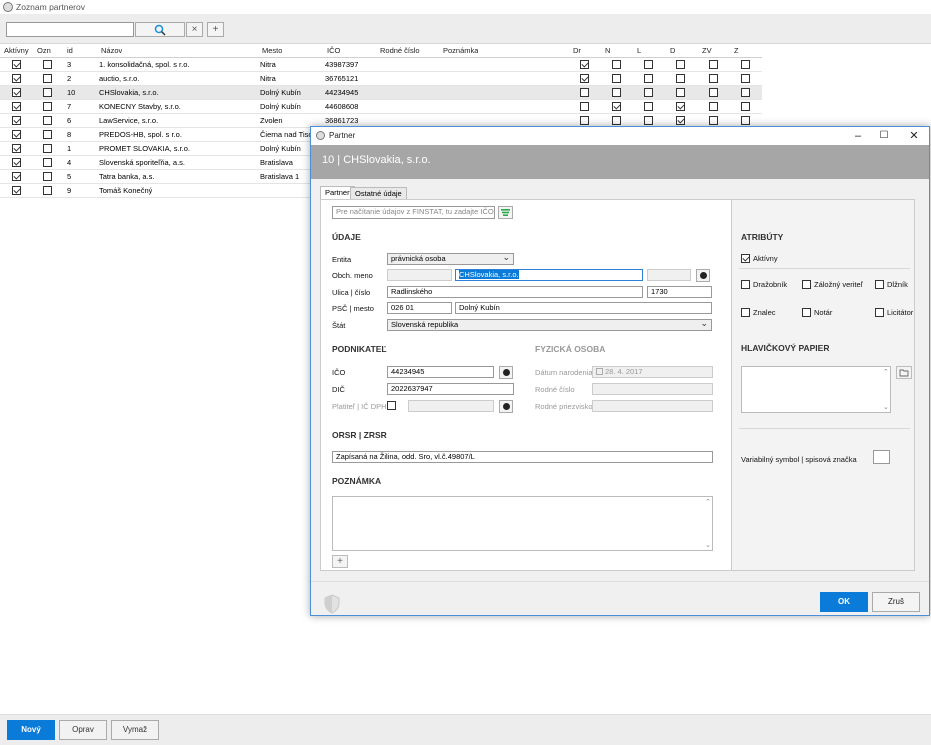 Image resolution: width=931 pixels, height=745 pixels. Describe the element at coordinates (708, 545) in the screenshot. I see `scroll-down-icon: ⌄` at that location.